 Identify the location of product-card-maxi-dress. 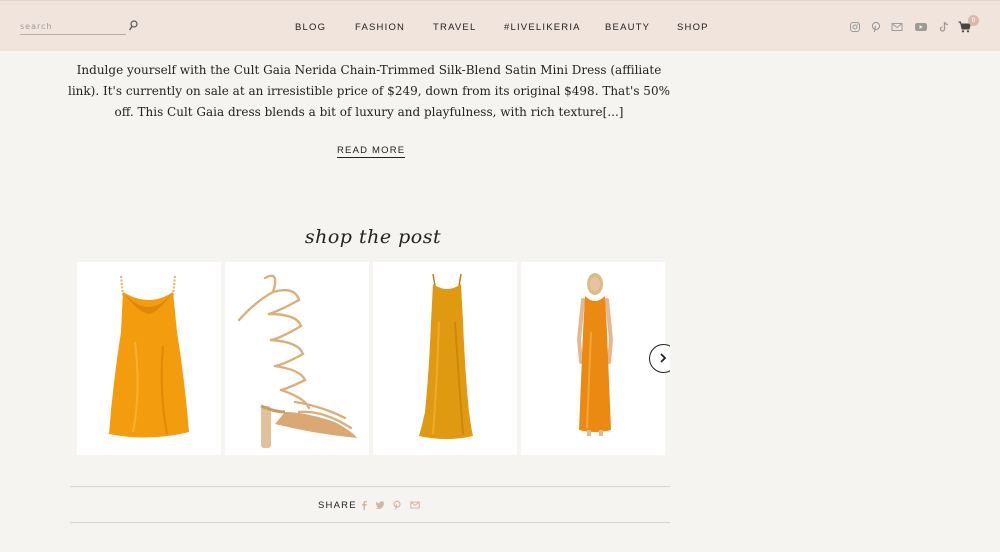
(445, 358).